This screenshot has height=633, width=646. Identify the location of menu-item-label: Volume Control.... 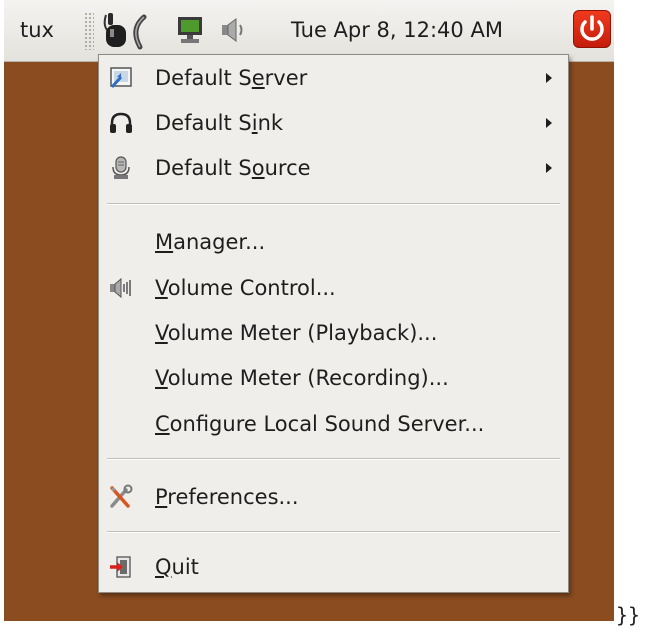
(245, 288).